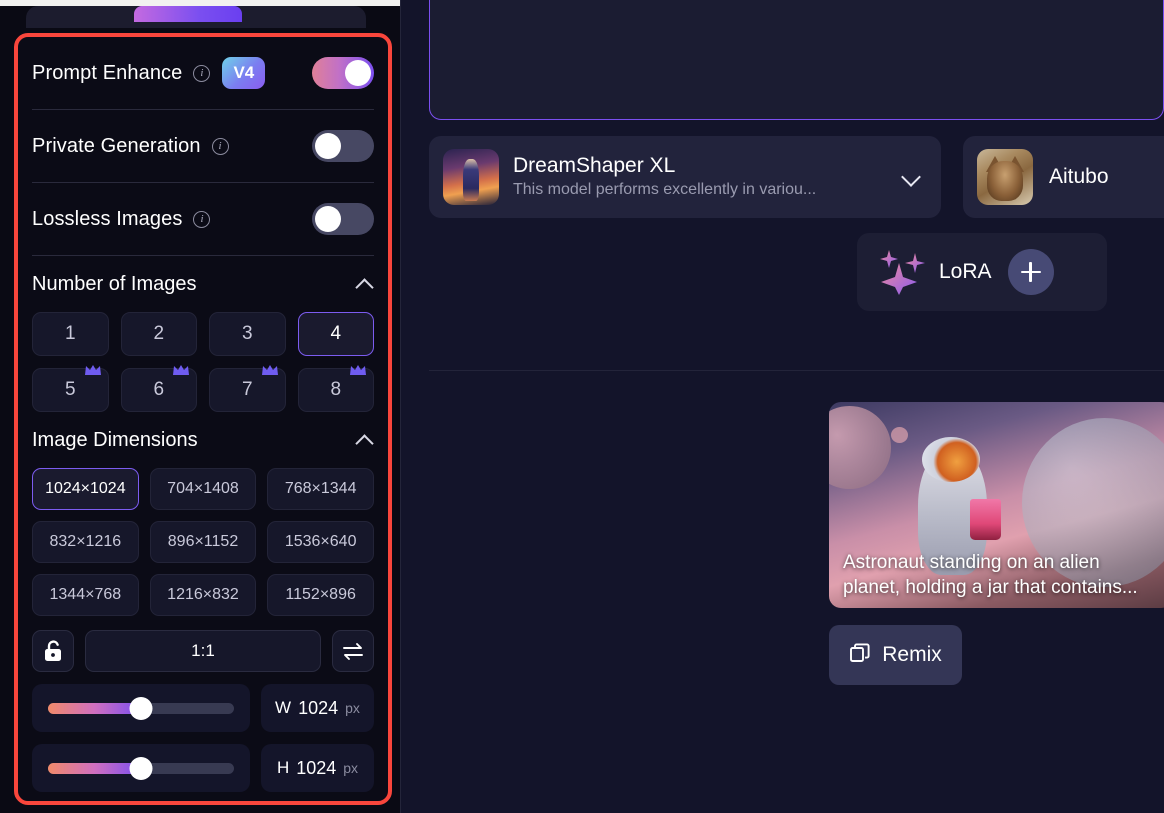 Image resolution: width=1164 pixels, height=813 pixels. Describe the element at coordinates (320, 489) in the screenshot. I see `dimension-option: 768×1344` at that location.